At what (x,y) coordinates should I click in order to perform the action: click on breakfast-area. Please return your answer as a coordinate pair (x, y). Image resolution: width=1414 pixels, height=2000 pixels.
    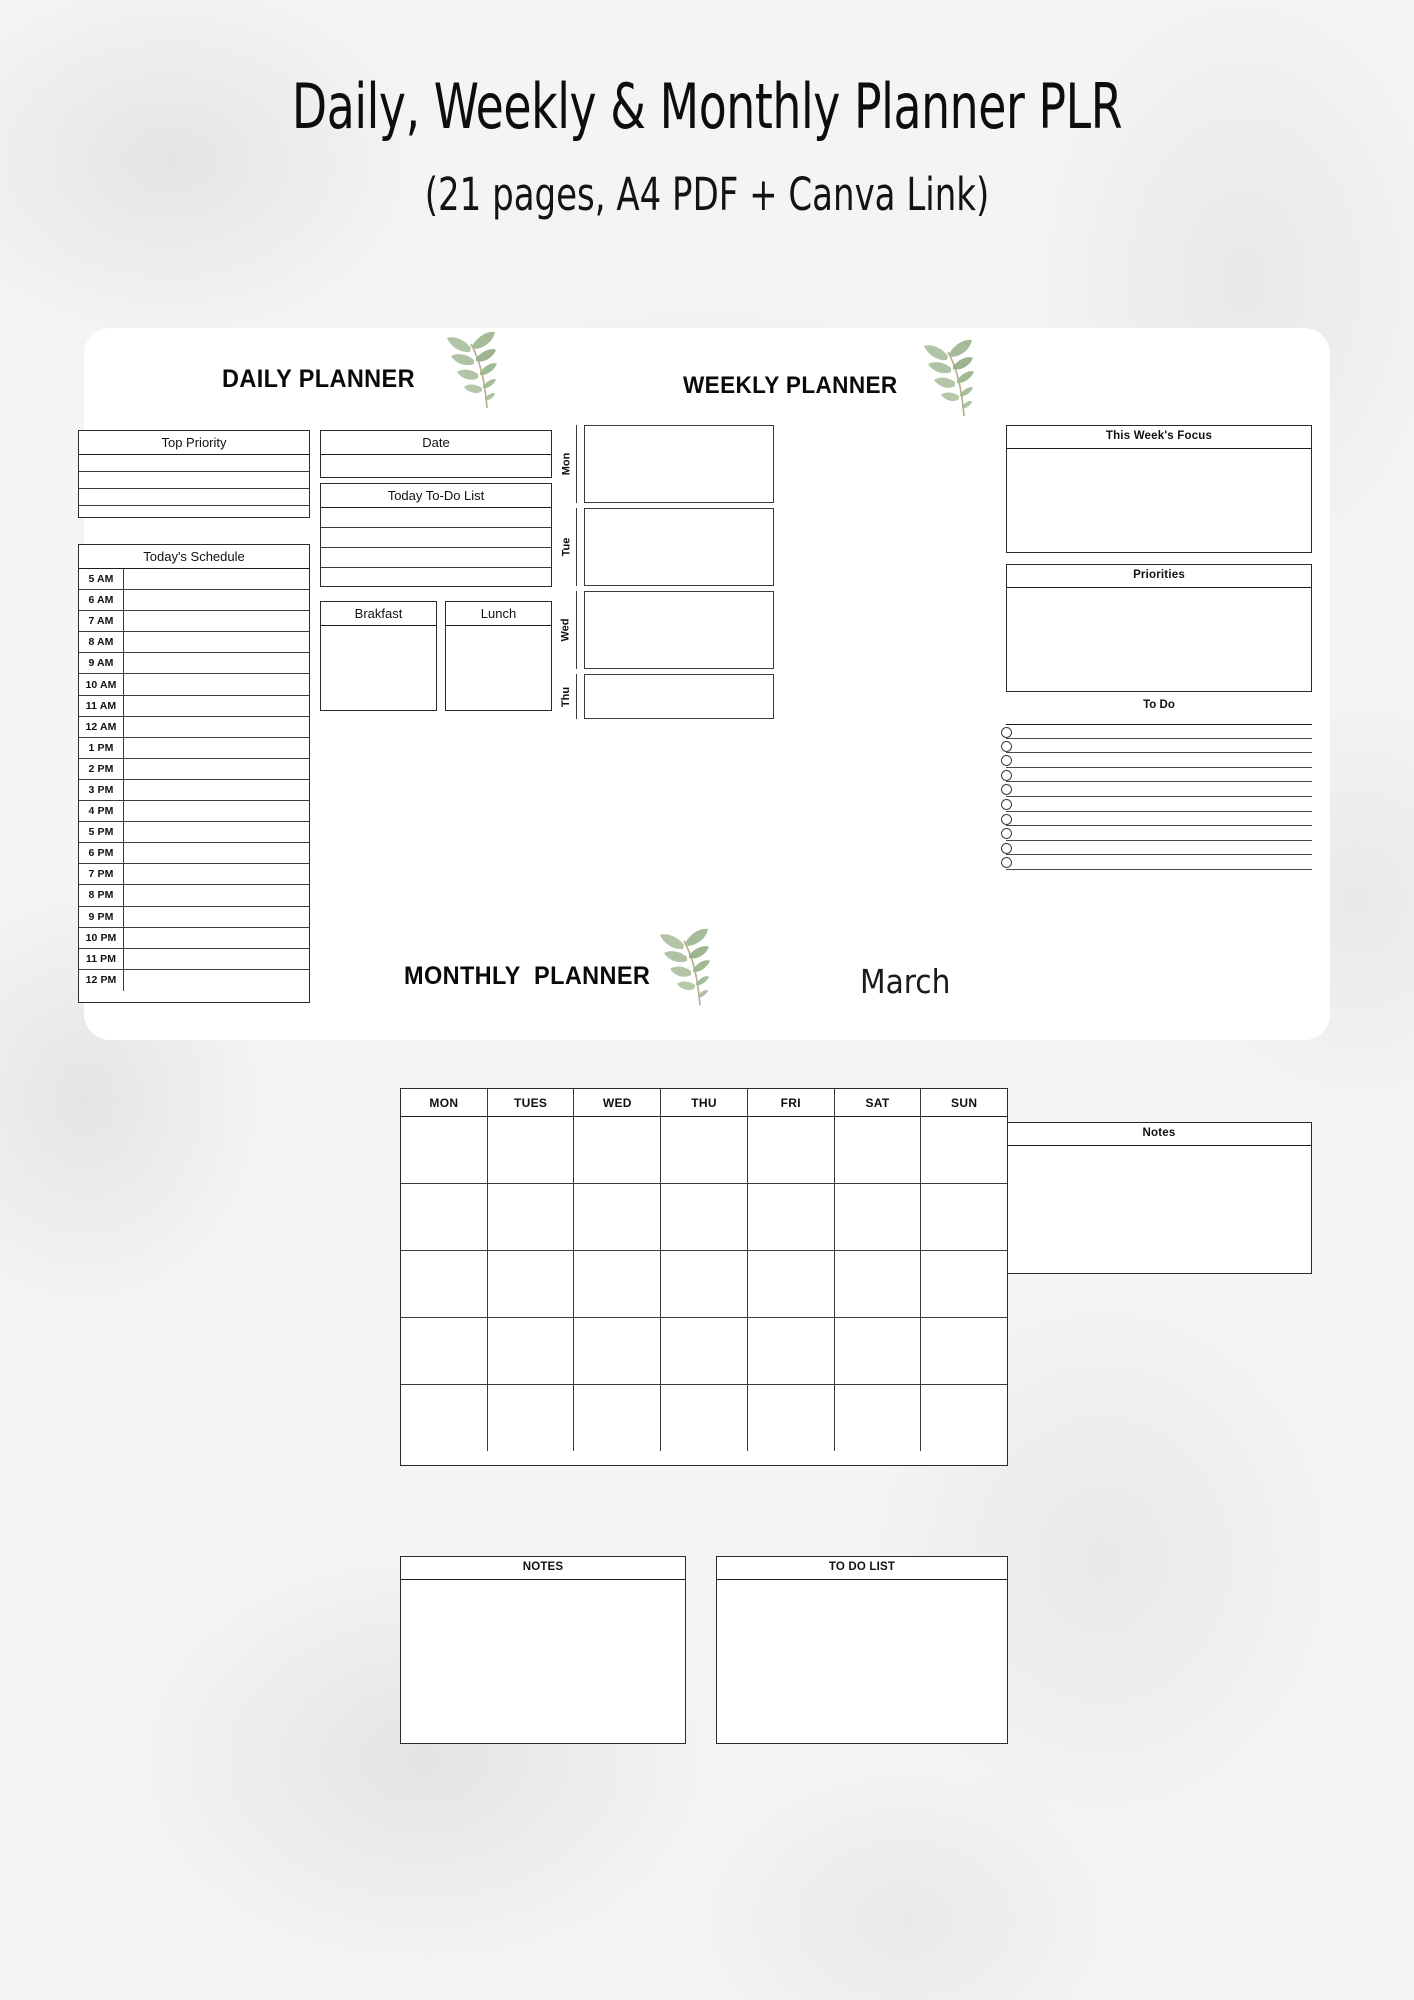
    Looking at the image, I should click on (378, 668).